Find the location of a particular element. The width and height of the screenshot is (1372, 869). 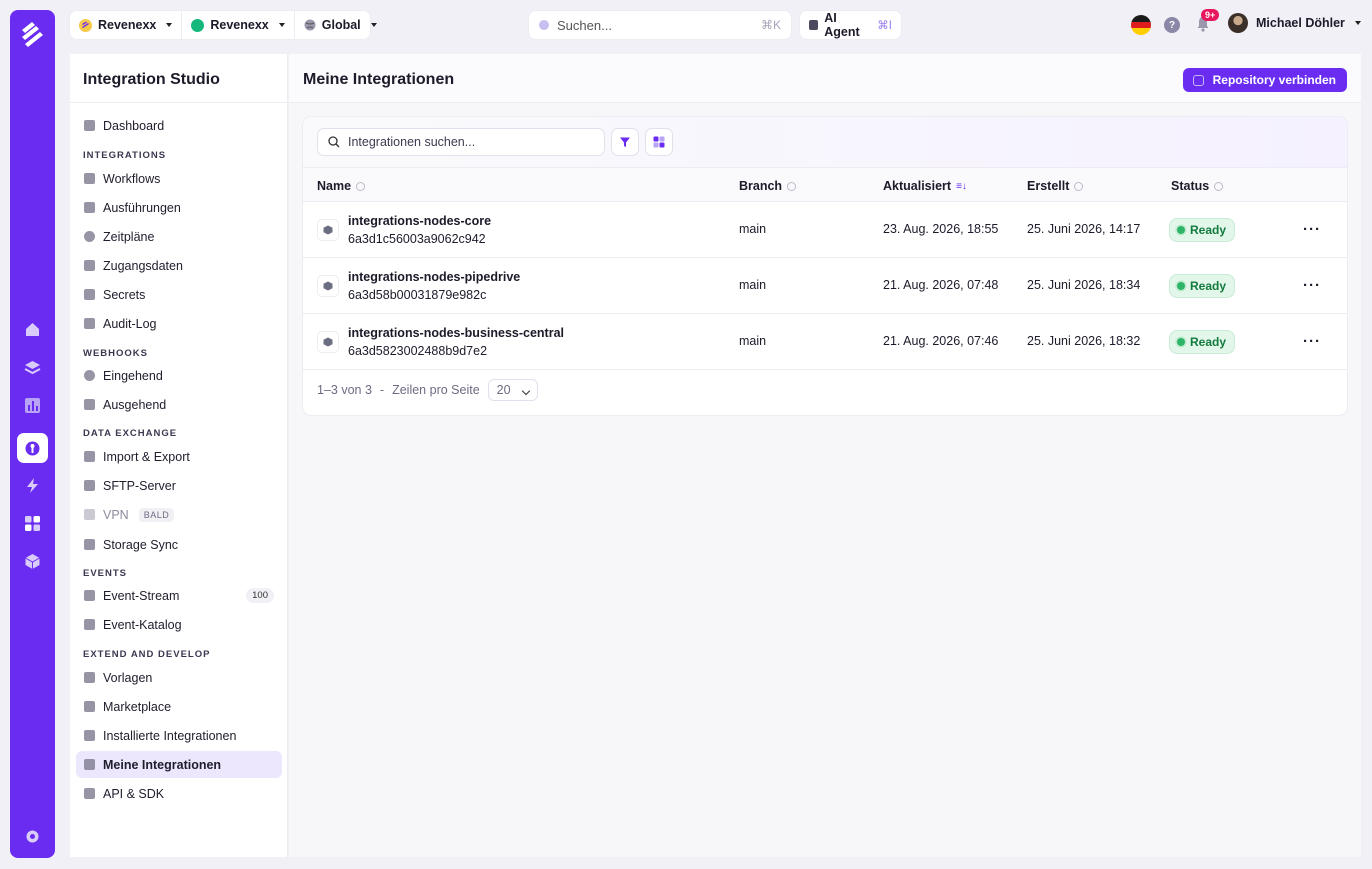

integrations-icon is located at coordinates (32, 448).